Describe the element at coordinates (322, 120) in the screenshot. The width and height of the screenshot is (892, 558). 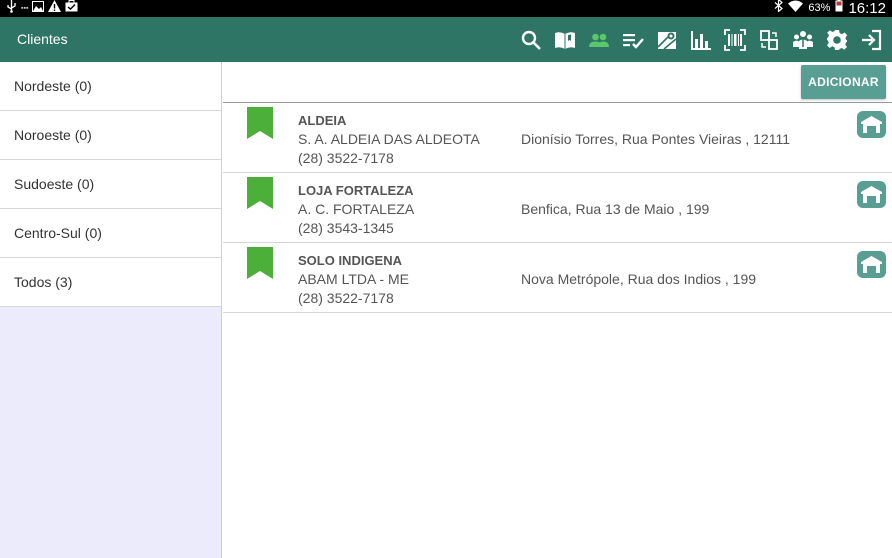
I see `client-name: ALDEIA` at that location.